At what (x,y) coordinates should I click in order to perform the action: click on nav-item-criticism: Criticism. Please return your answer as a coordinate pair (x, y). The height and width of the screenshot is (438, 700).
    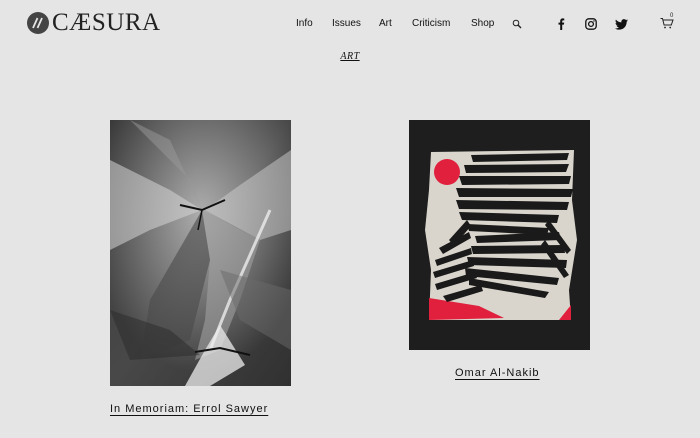
    Looking at the image, I should click on (431, 24).